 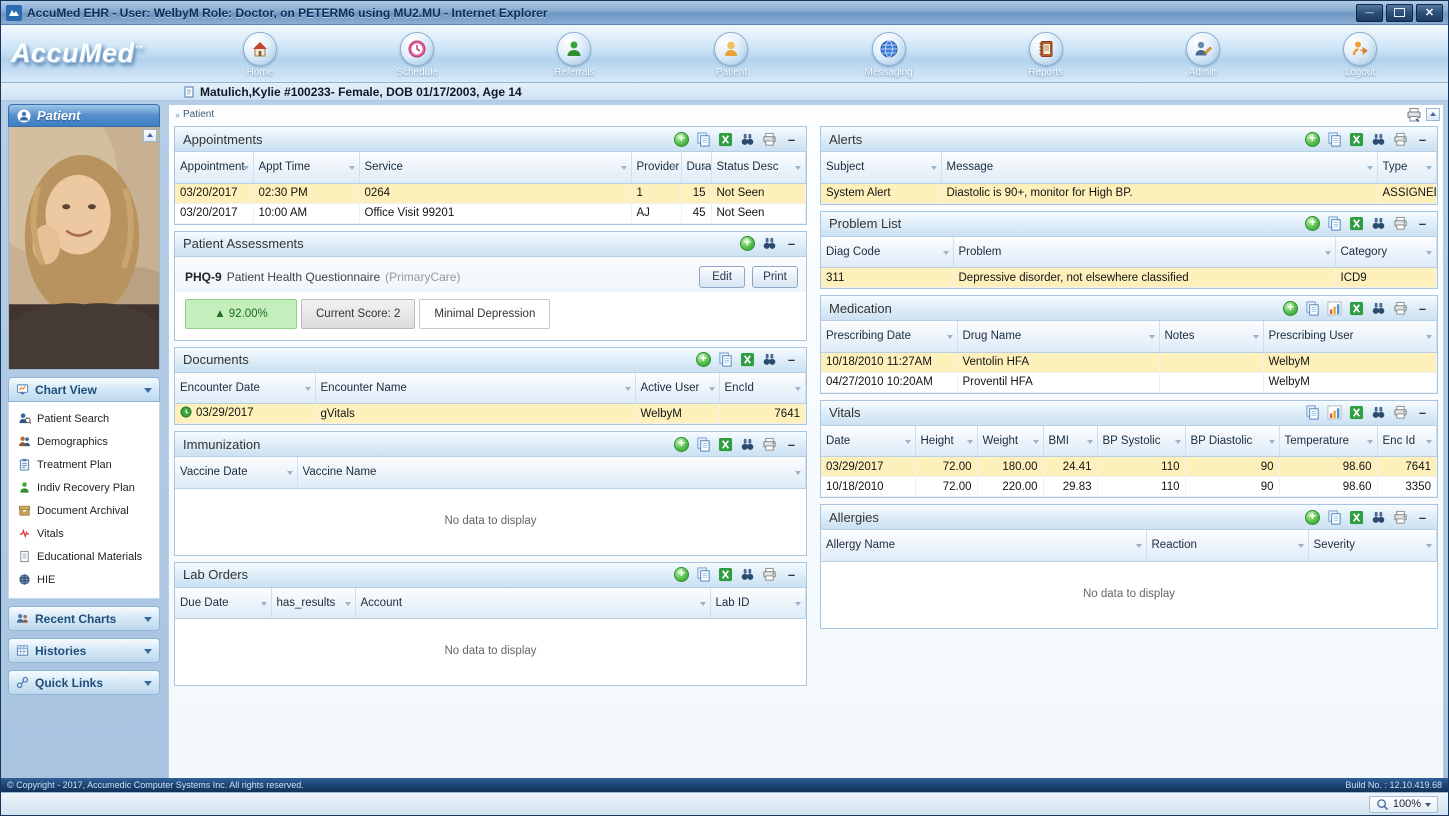 What do you see at coordinates (1129, 362) in the screenshot?
I see `table-row: 10/18/2010 11:27AM Ventolin HFA WelbyM` at bounding box center [1129, 362].